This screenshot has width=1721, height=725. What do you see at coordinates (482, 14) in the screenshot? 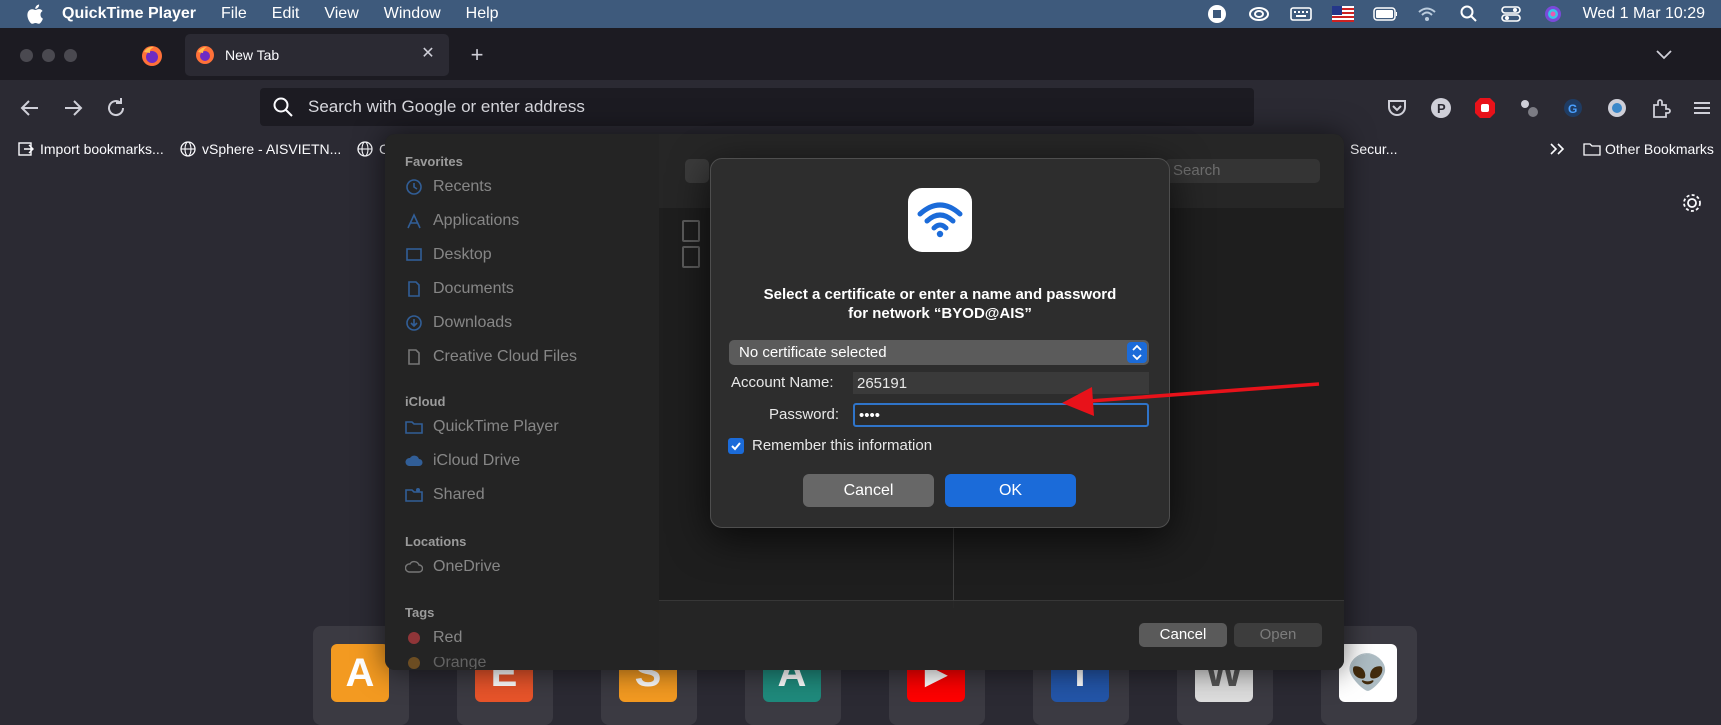
I see `menu-help: Help` at bounding box center [482, 14].